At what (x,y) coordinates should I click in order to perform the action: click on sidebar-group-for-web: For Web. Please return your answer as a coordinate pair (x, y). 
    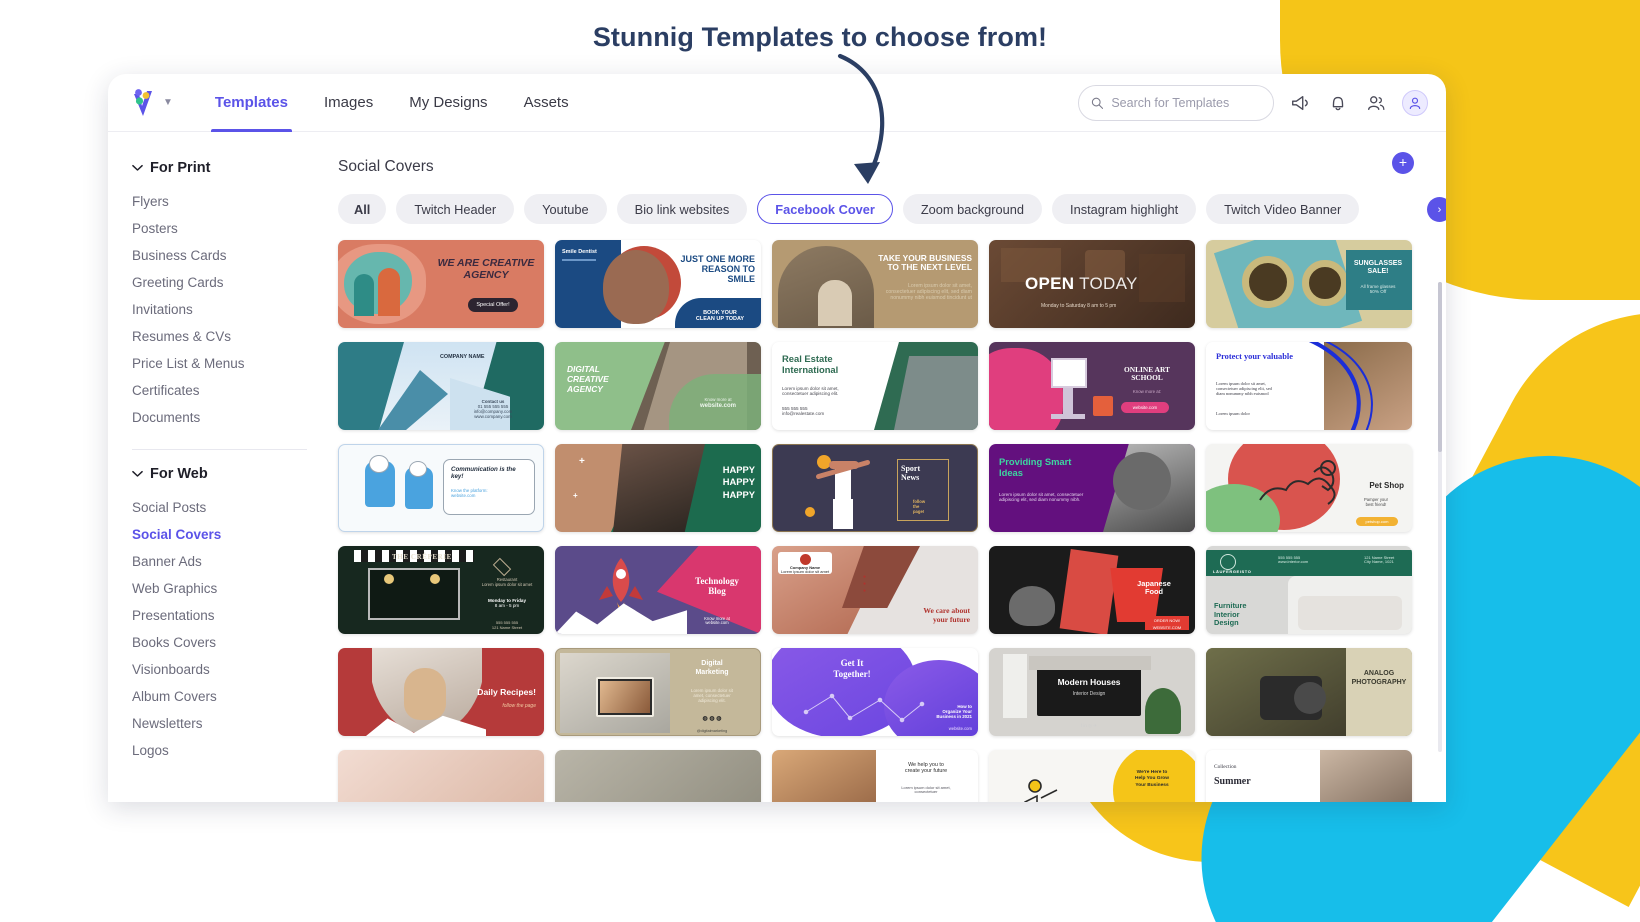
    Looking at the image, I should click on (228, 474).